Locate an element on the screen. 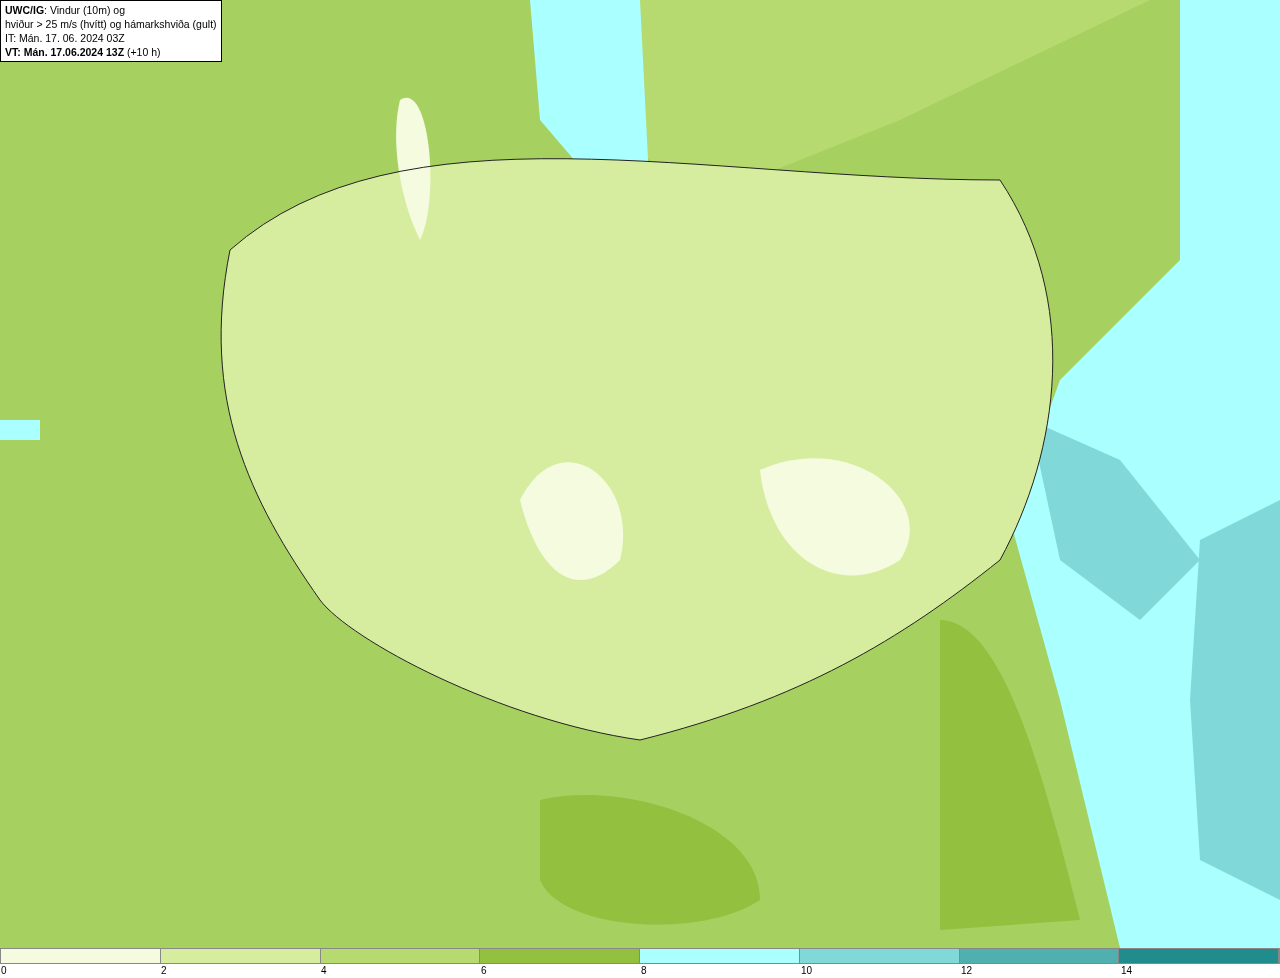 The height and width of the screenshot is (978, 1280). colorbar-tick-label: 10 is located at coordinates (807, 971).